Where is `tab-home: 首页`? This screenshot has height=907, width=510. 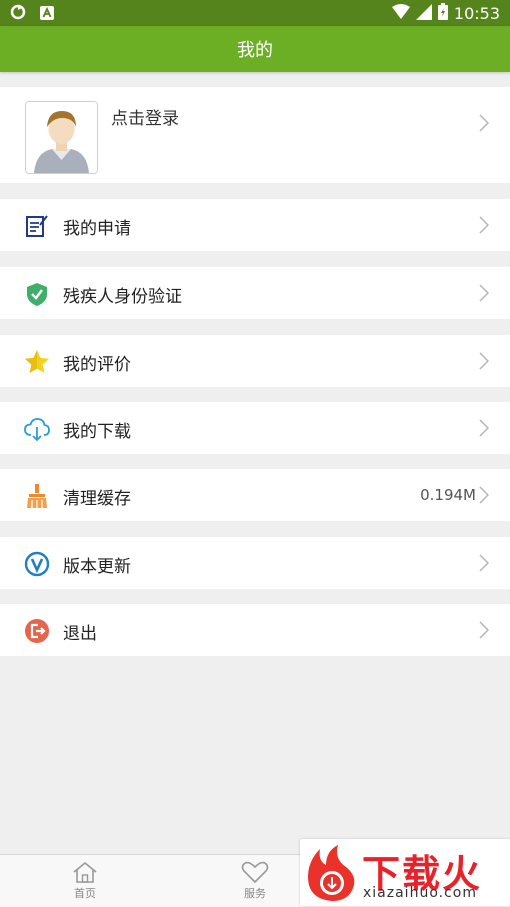 tab-home: 首页 is located at coordinates (85, 881).